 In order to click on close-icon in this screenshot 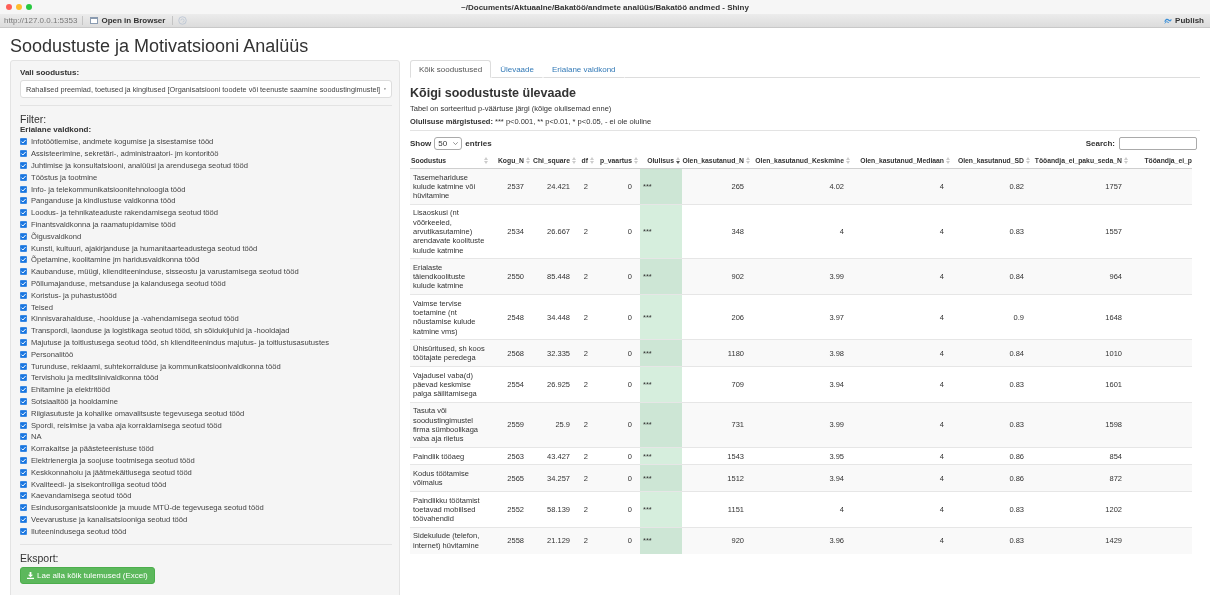, I will do `click(9, 7)`.